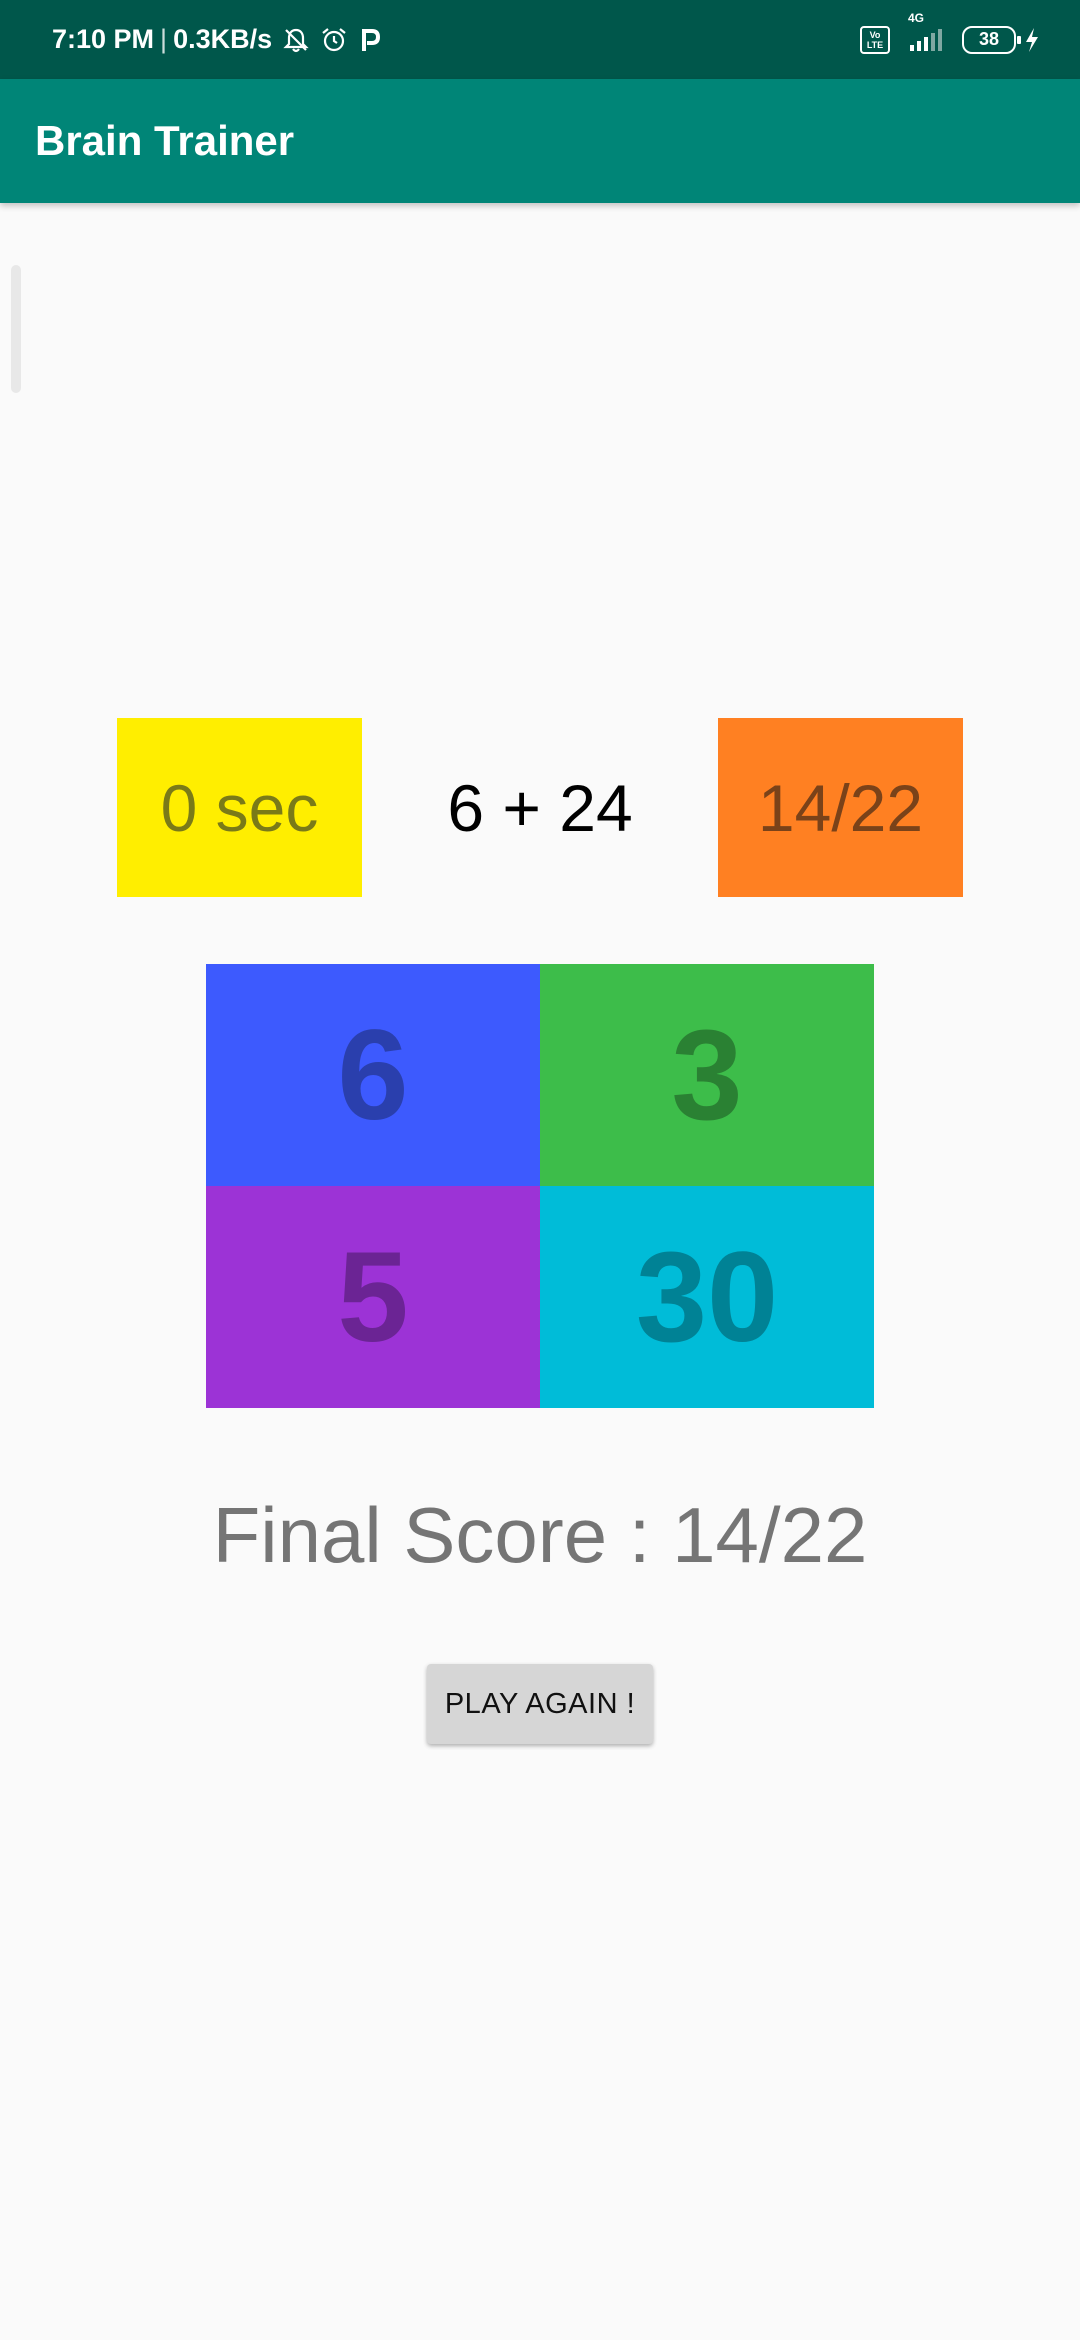 This screenshot has width=1080, height=2340. What do you see at coordinates (103, 39) in the screenshot?
I see `status-time: 7:10 PM` at bounding box center [103, 39].